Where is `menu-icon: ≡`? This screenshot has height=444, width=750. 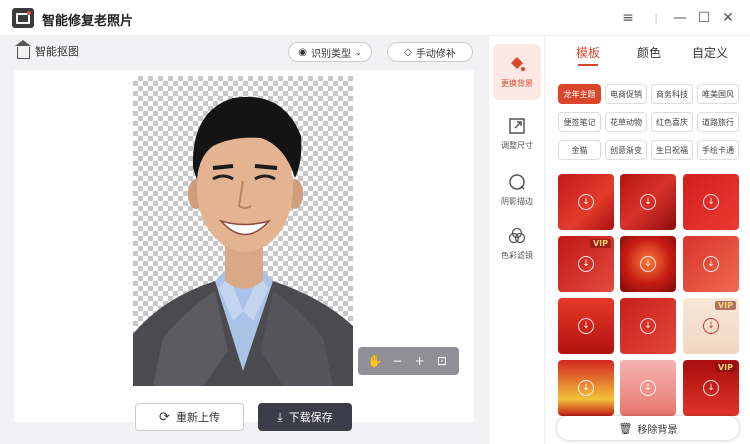
menu-icon: ≡ is located at coordinates (628, 18).